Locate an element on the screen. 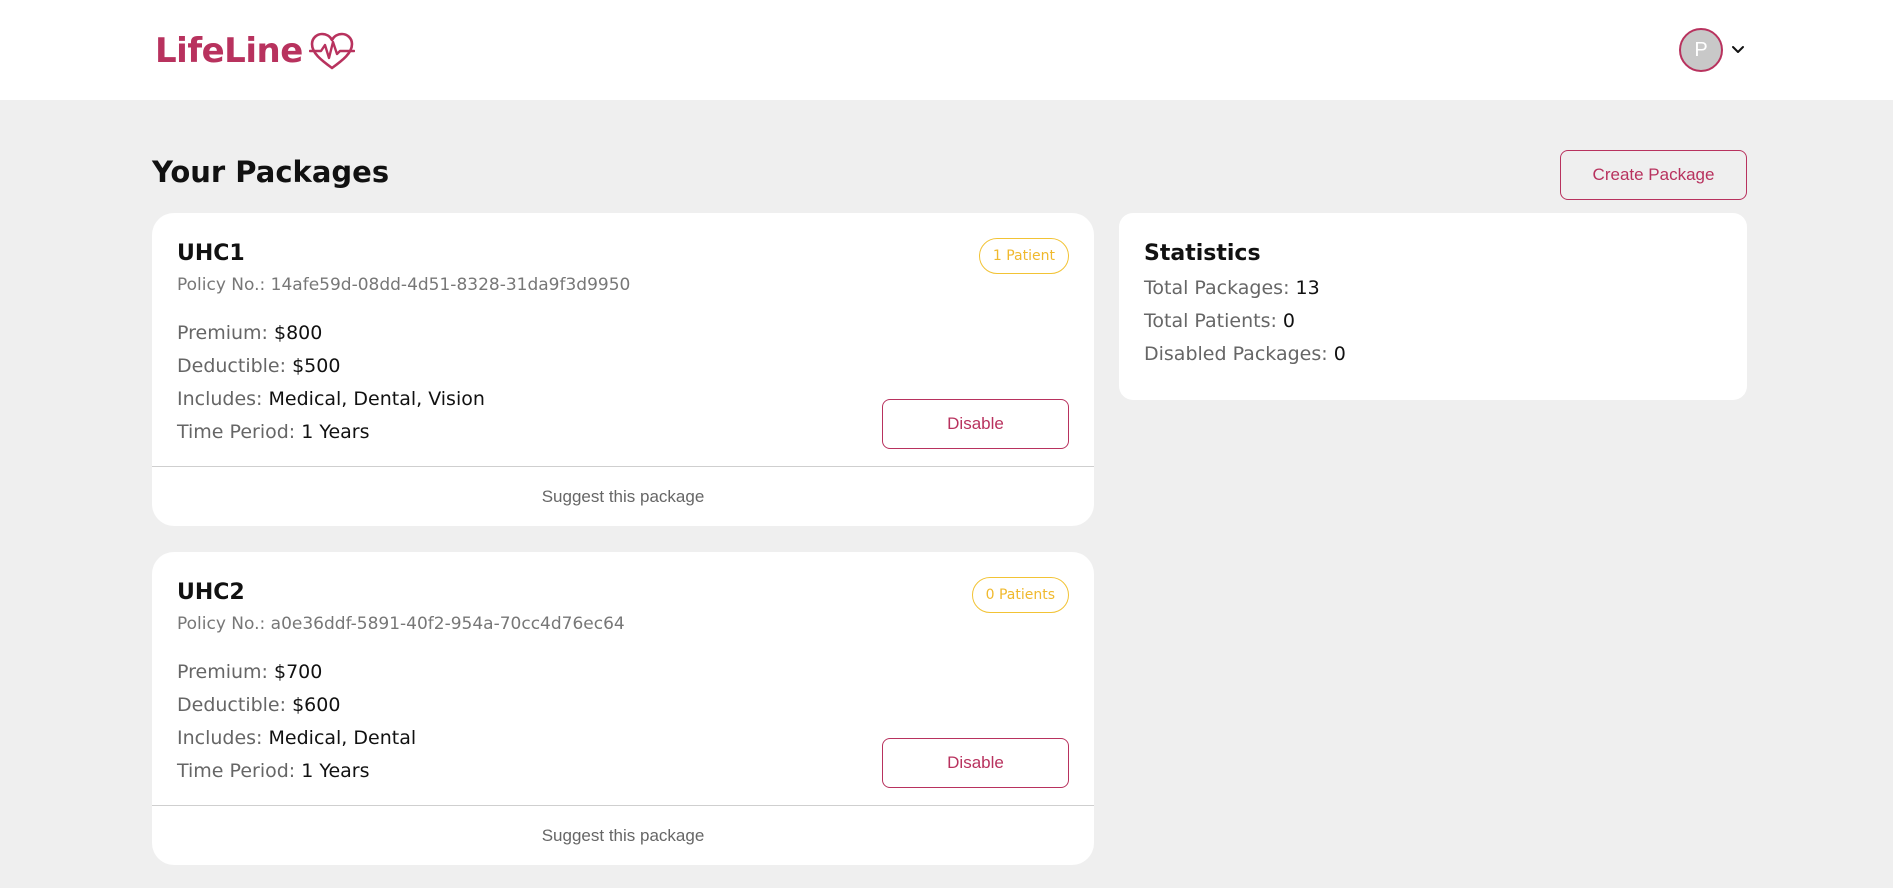  page-title: Your Packages is located at coordinates (271, 172).